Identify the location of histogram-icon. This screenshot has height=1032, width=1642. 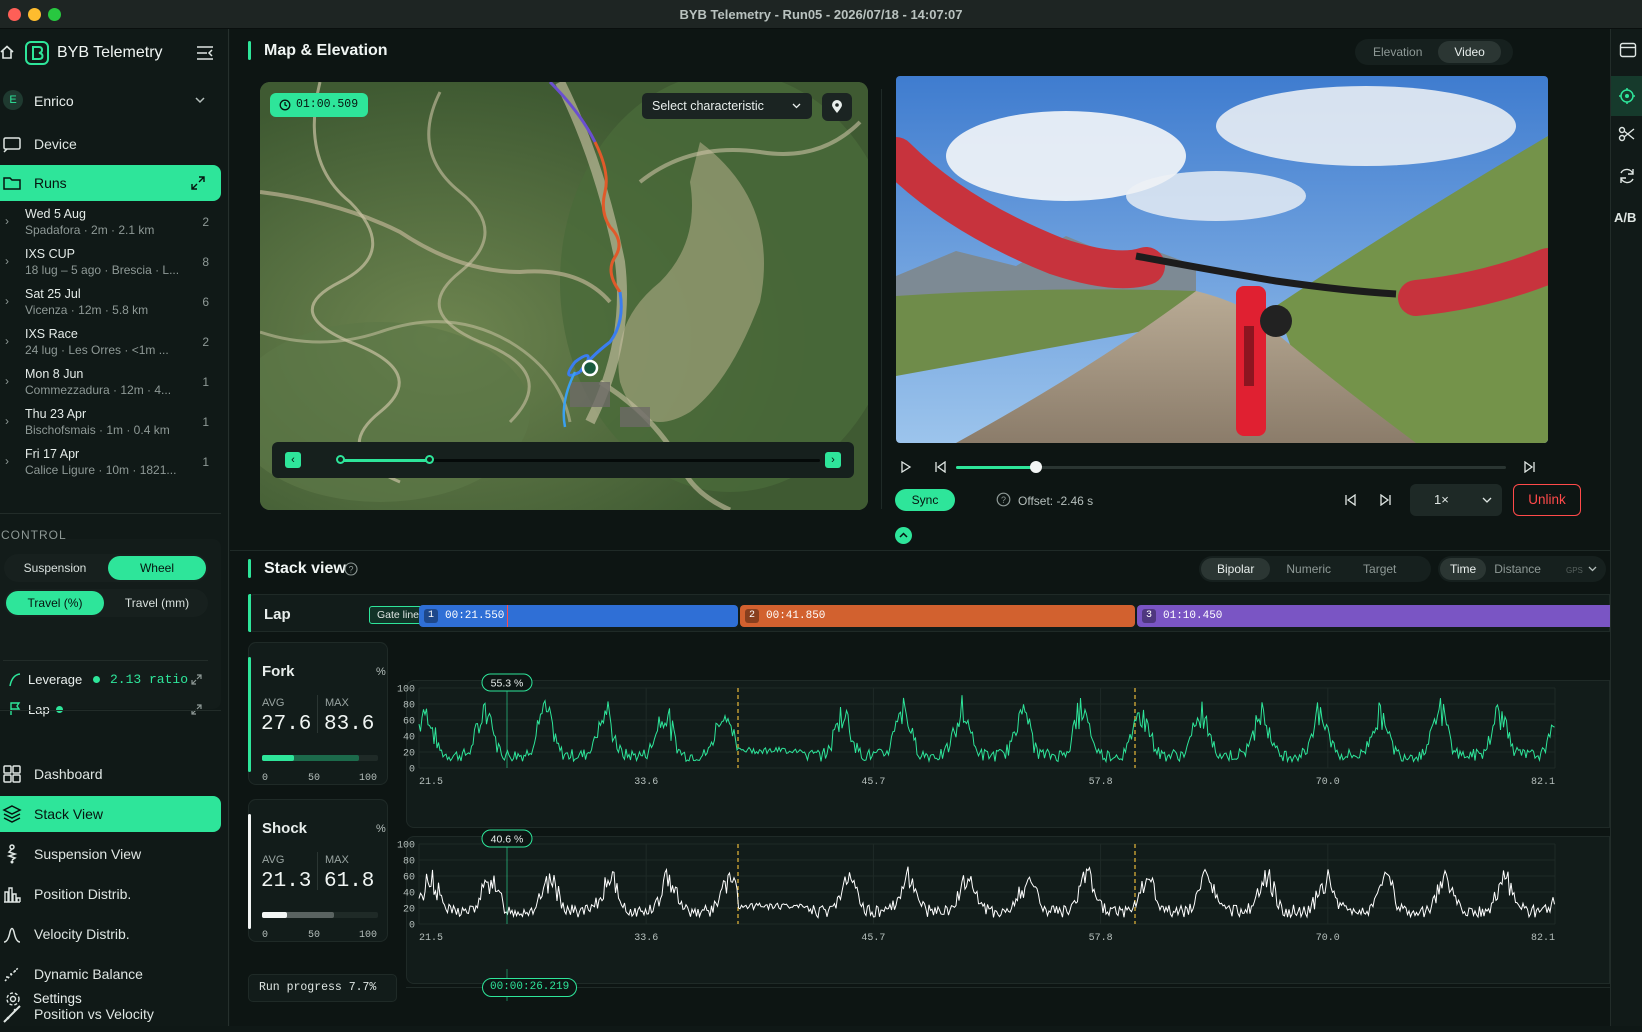
(12, 895).